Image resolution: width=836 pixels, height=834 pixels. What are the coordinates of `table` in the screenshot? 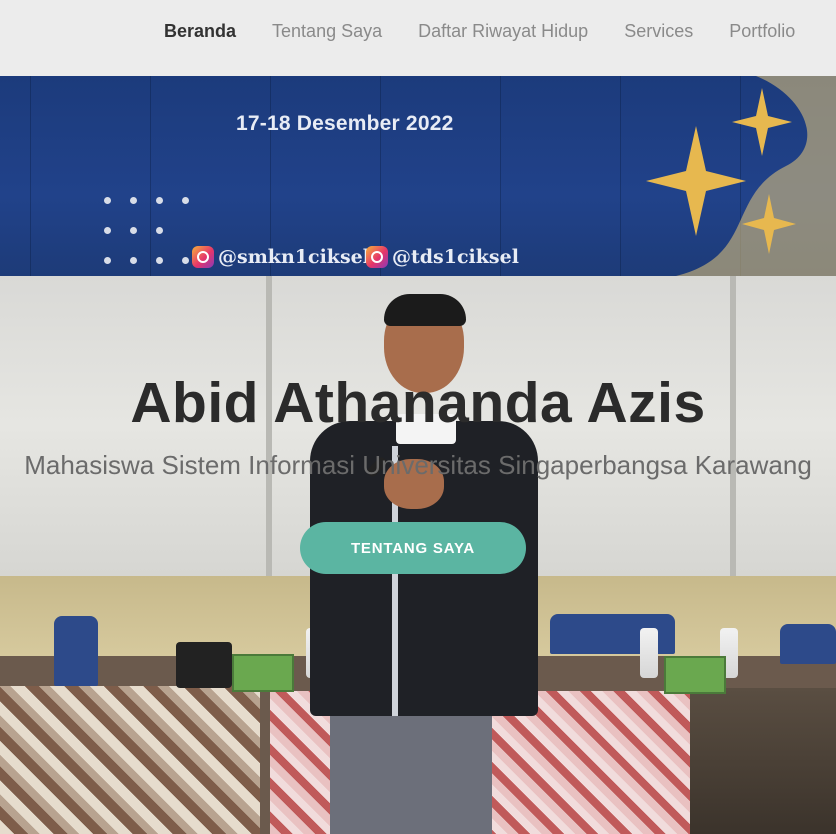 It's located at (763, 761).